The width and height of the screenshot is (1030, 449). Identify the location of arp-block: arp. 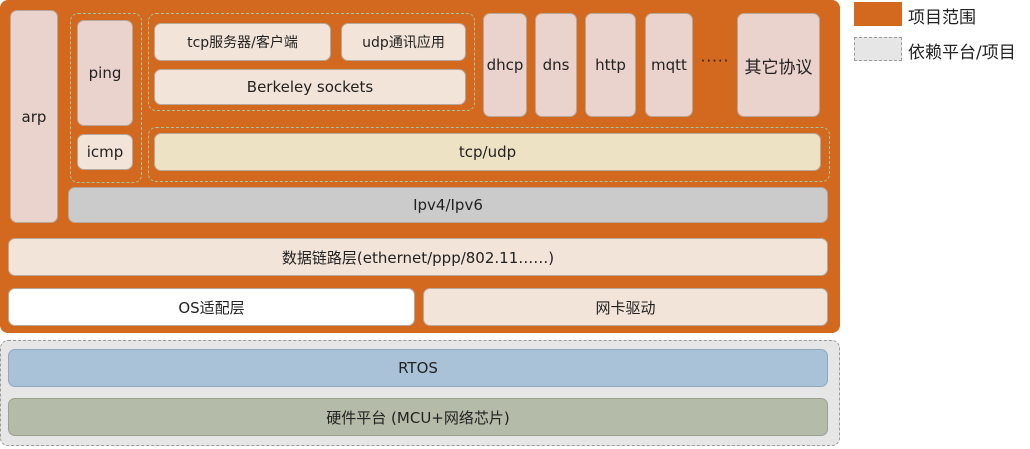
(34, 116).